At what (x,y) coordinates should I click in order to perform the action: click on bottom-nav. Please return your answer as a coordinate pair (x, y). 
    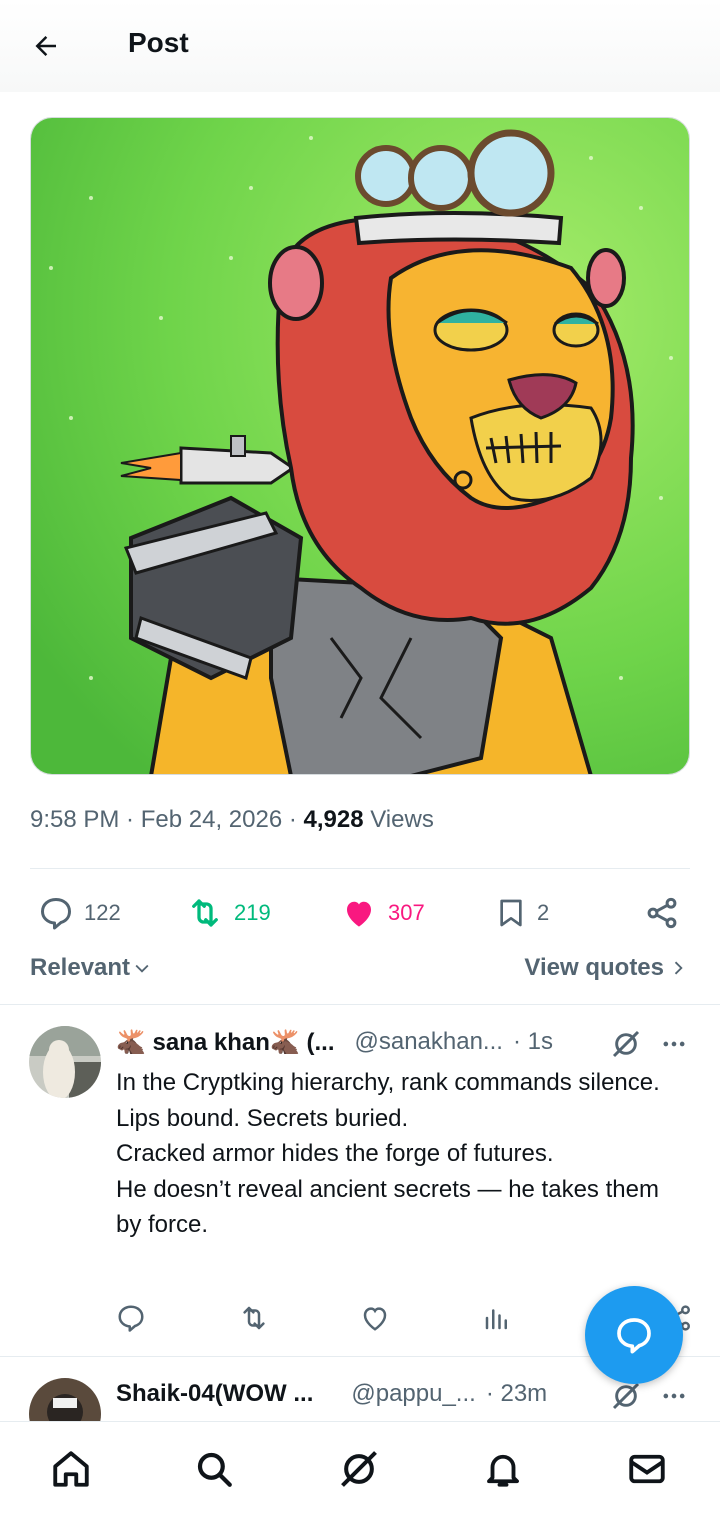
    Looking at the image, I should click on (360, 1467).